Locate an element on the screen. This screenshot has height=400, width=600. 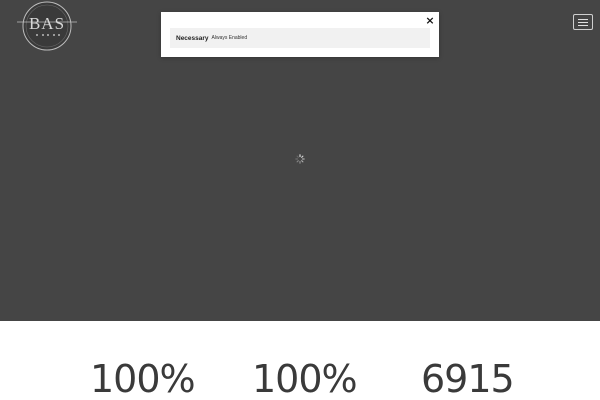
loading-spinner-icon is located at coordinates (300, 159).